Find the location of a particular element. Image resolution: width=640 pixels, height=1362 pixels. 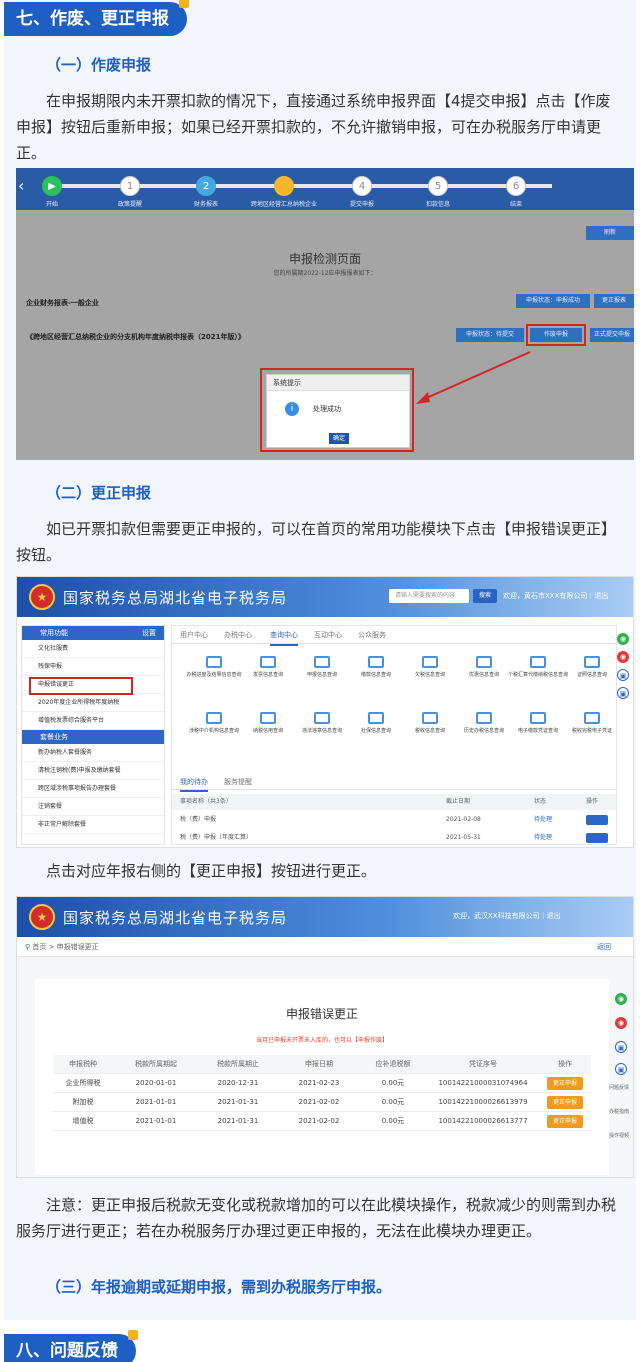

query-icon: 纳税信用查询 is located at coordinates (268, 723).